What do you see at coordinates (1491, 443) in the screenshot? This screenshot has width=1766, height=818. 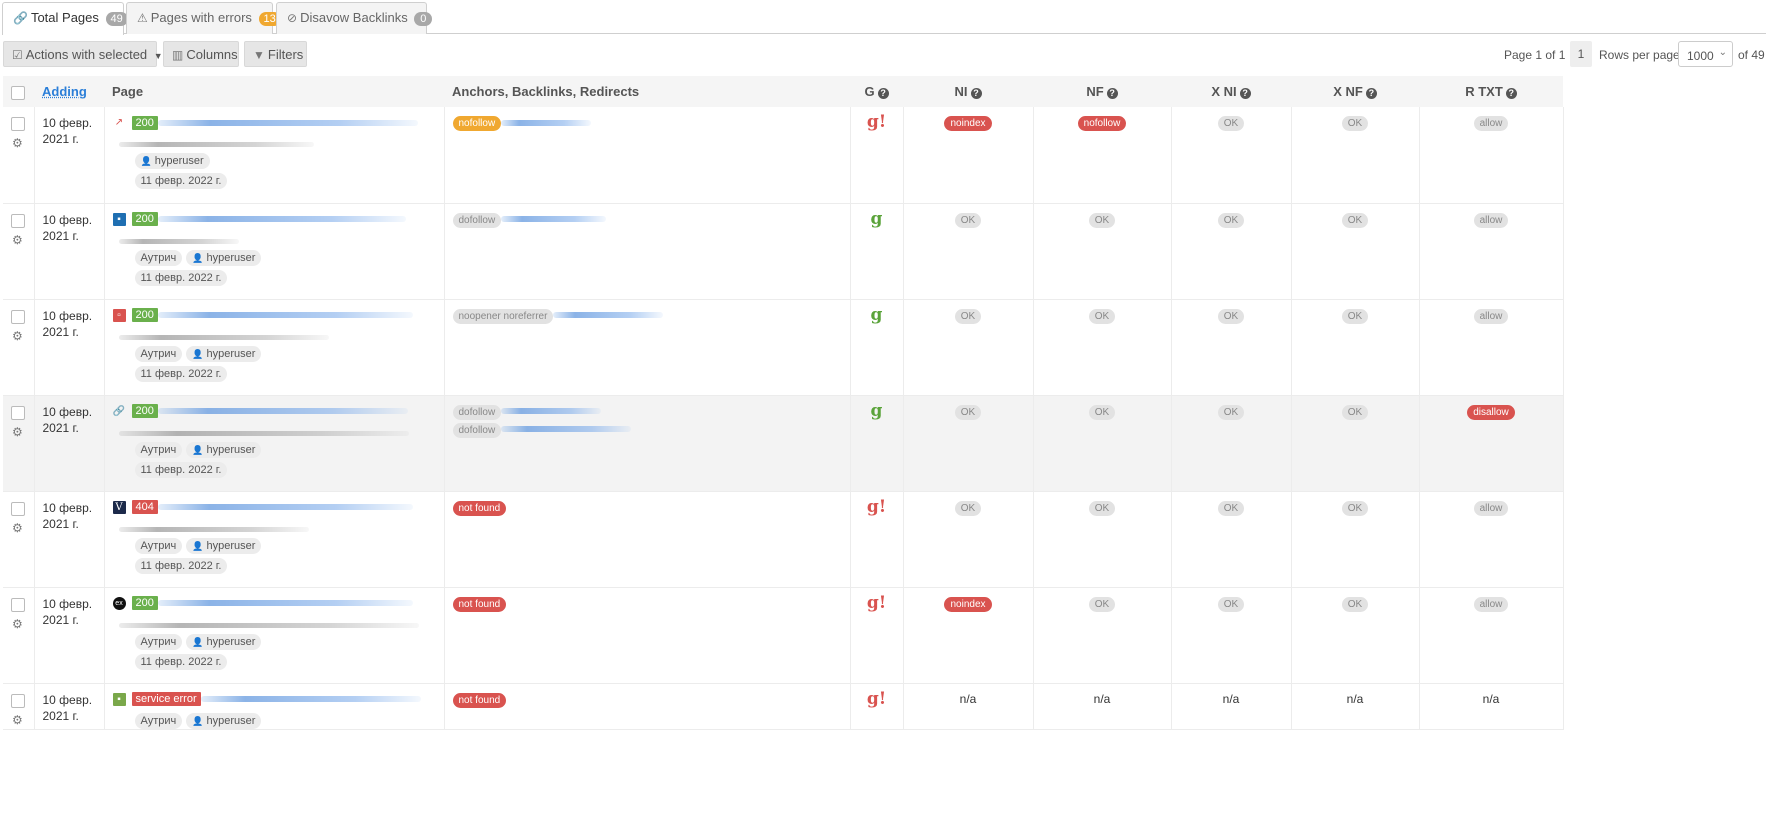 I see `rtxt-cell: disallow` at bounding box center [1491, 443].